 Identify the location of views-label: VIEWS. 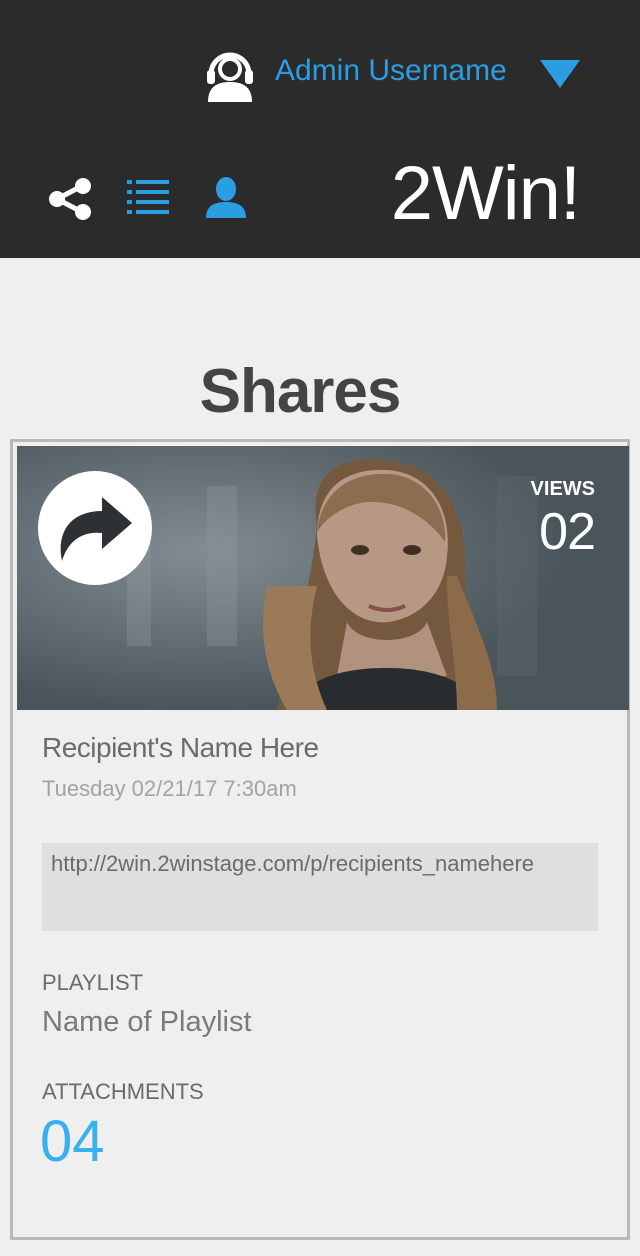
(562, 489).